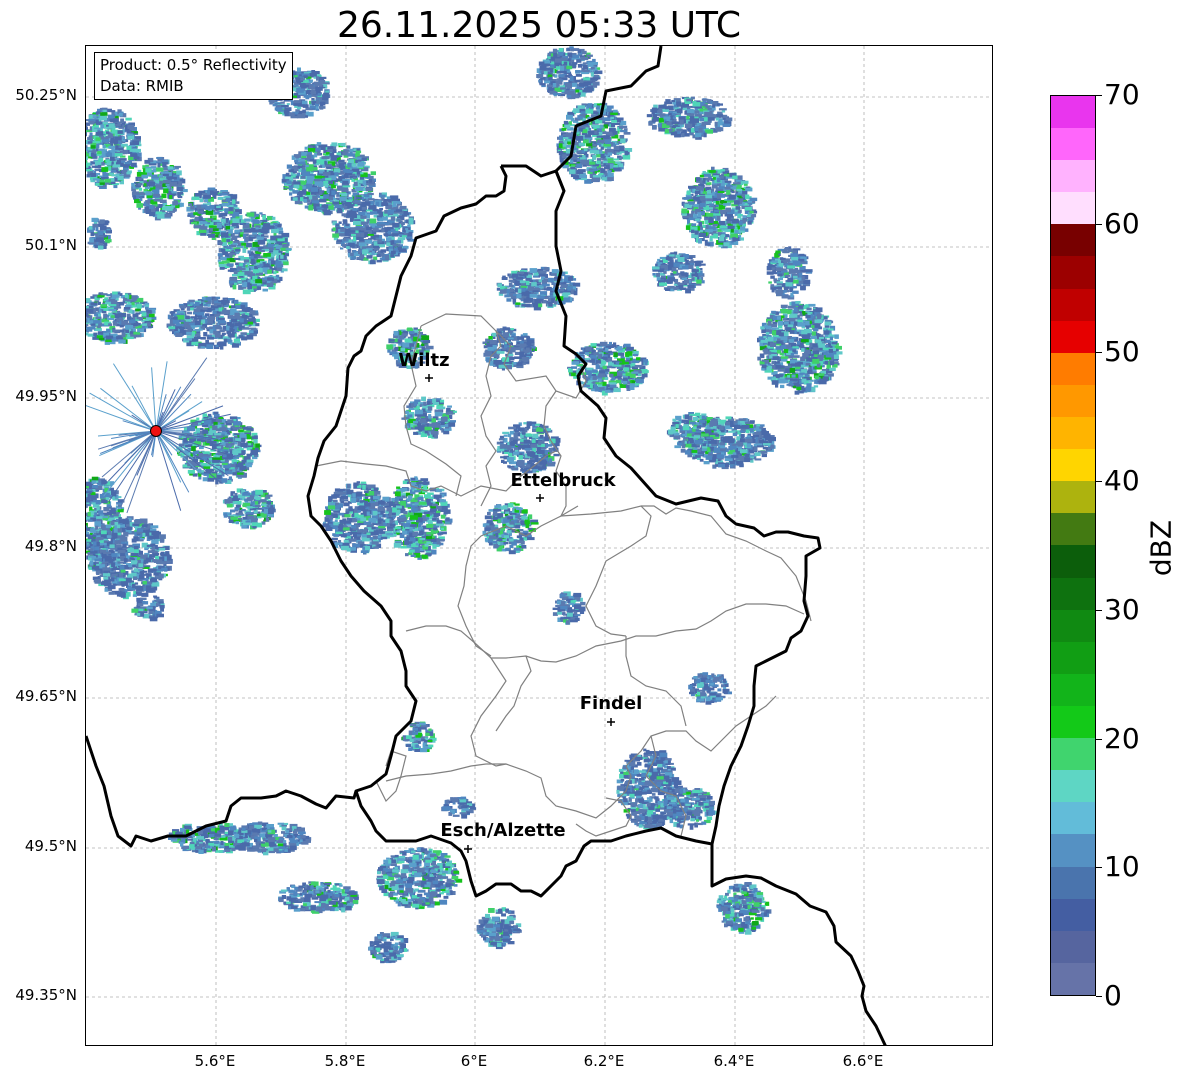 This screenshot has height=1081, width=1184. Describe the element at coordinates (863, 1061) in the screenshot. I see `lon-label: 6.6°E` at that location.